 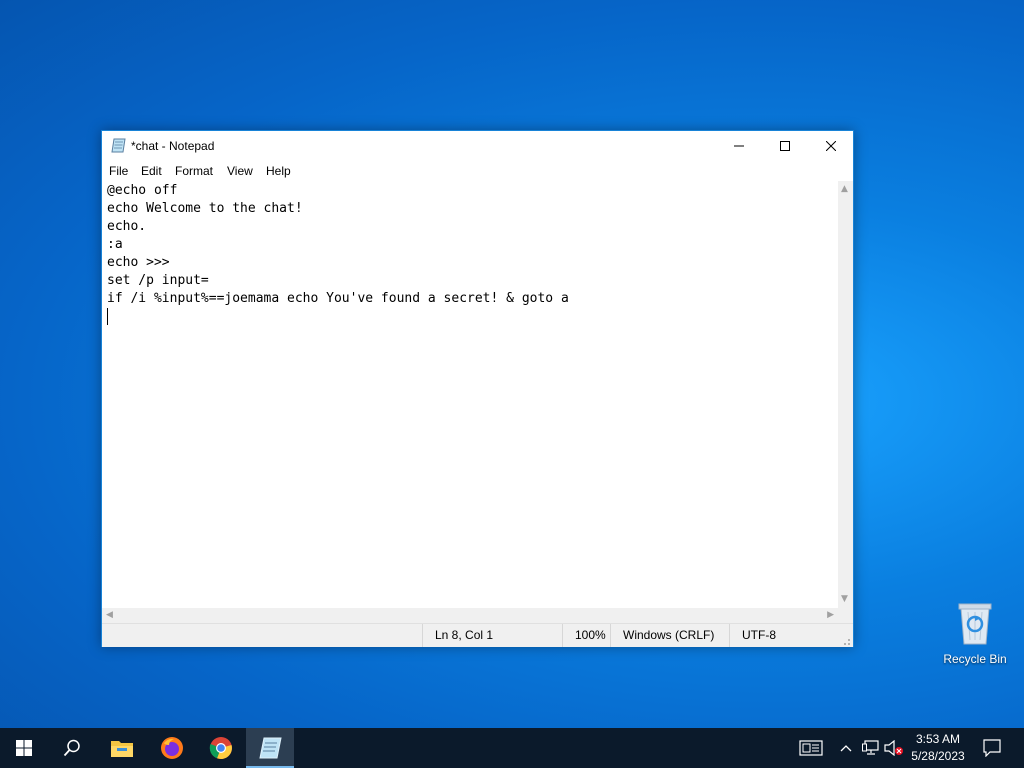 I want to click on menu-help: Help, so click(x=278, y=171).